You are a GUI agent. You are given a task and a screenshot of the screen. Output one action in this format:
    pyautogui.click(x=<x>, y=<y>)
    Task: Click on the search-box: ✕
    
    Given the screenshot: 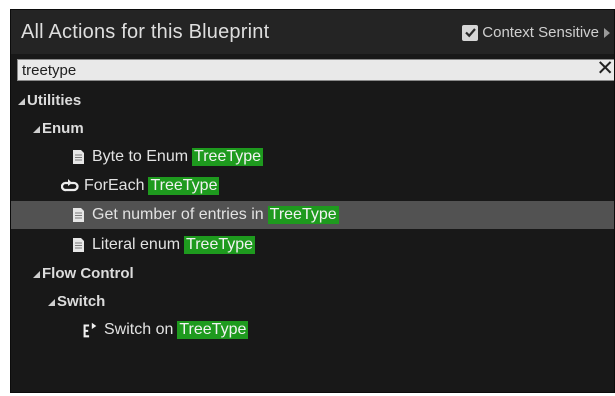 What is the action you would take?
    pyautogui.click(x=315, y=69)
    